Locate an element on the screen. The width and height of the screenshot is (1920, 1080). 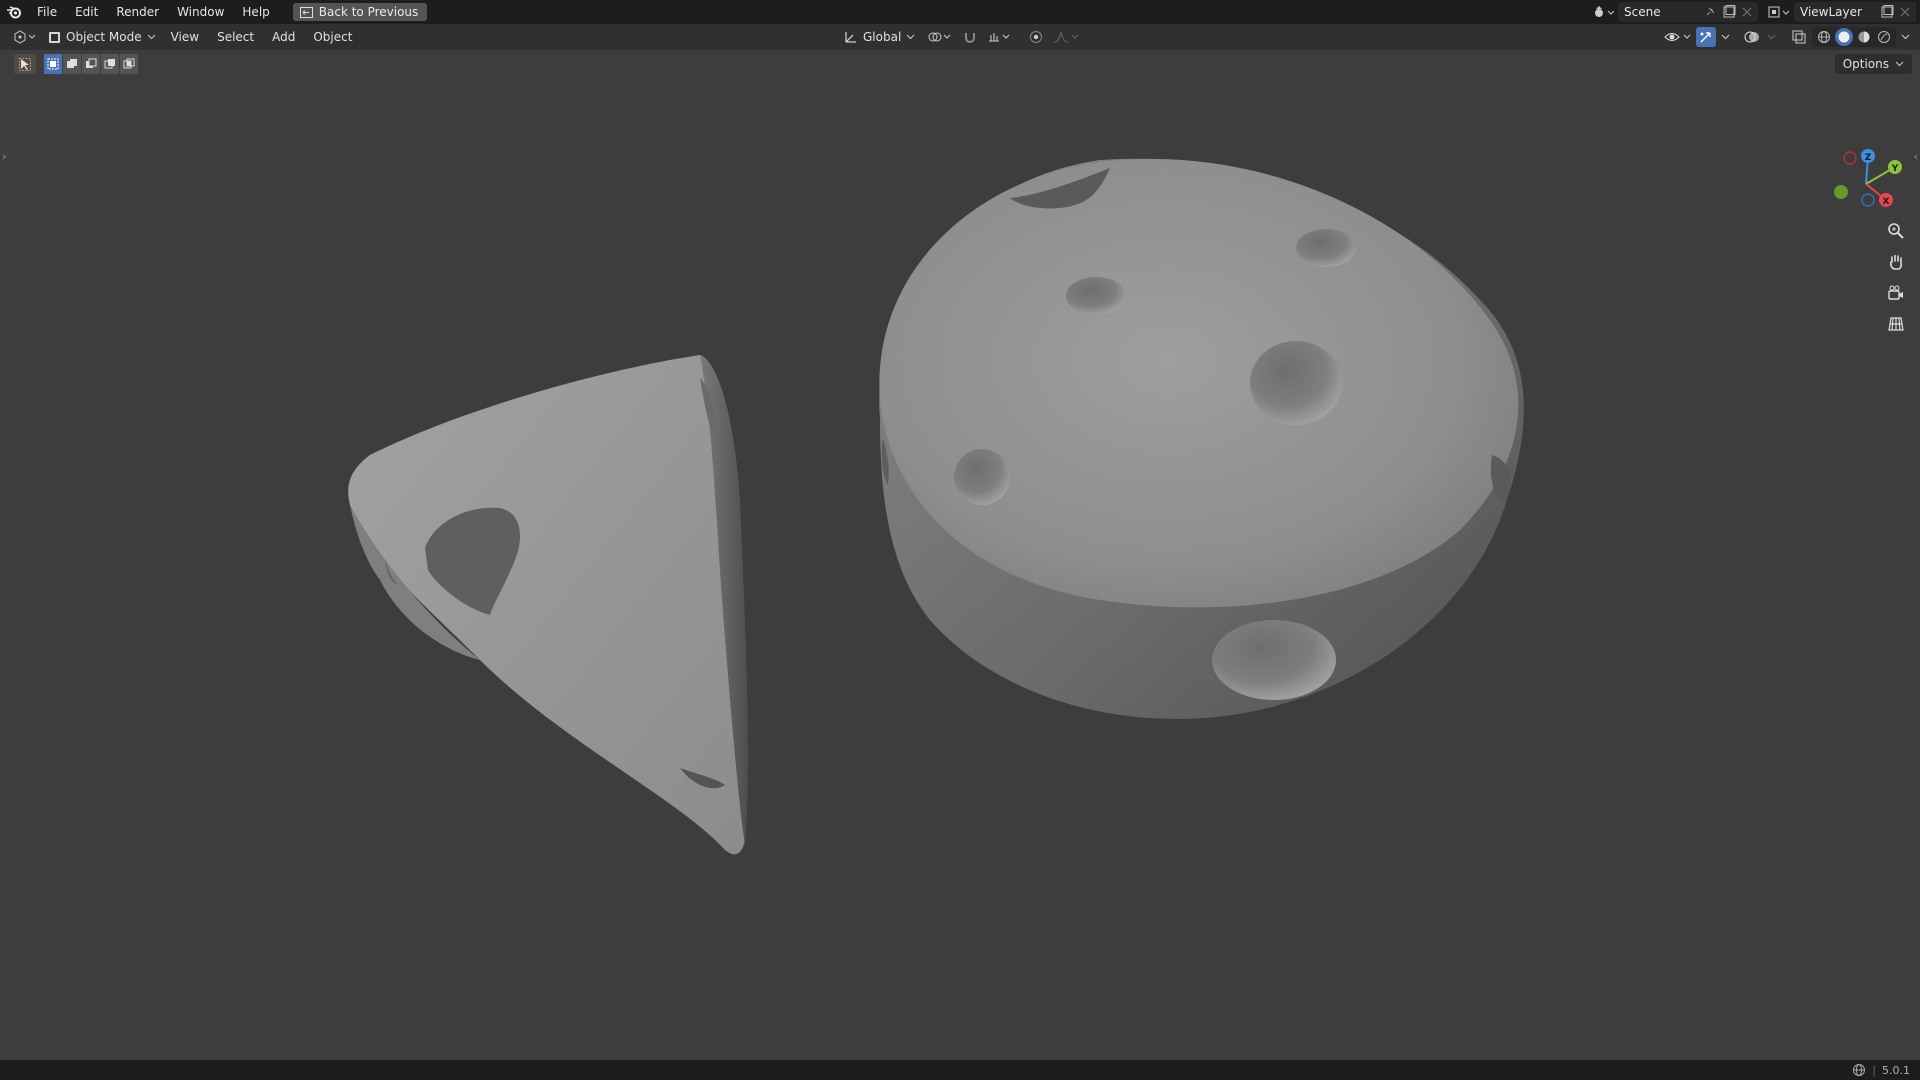
gizmo-x-label: X is located at coordinates (1886, 202).